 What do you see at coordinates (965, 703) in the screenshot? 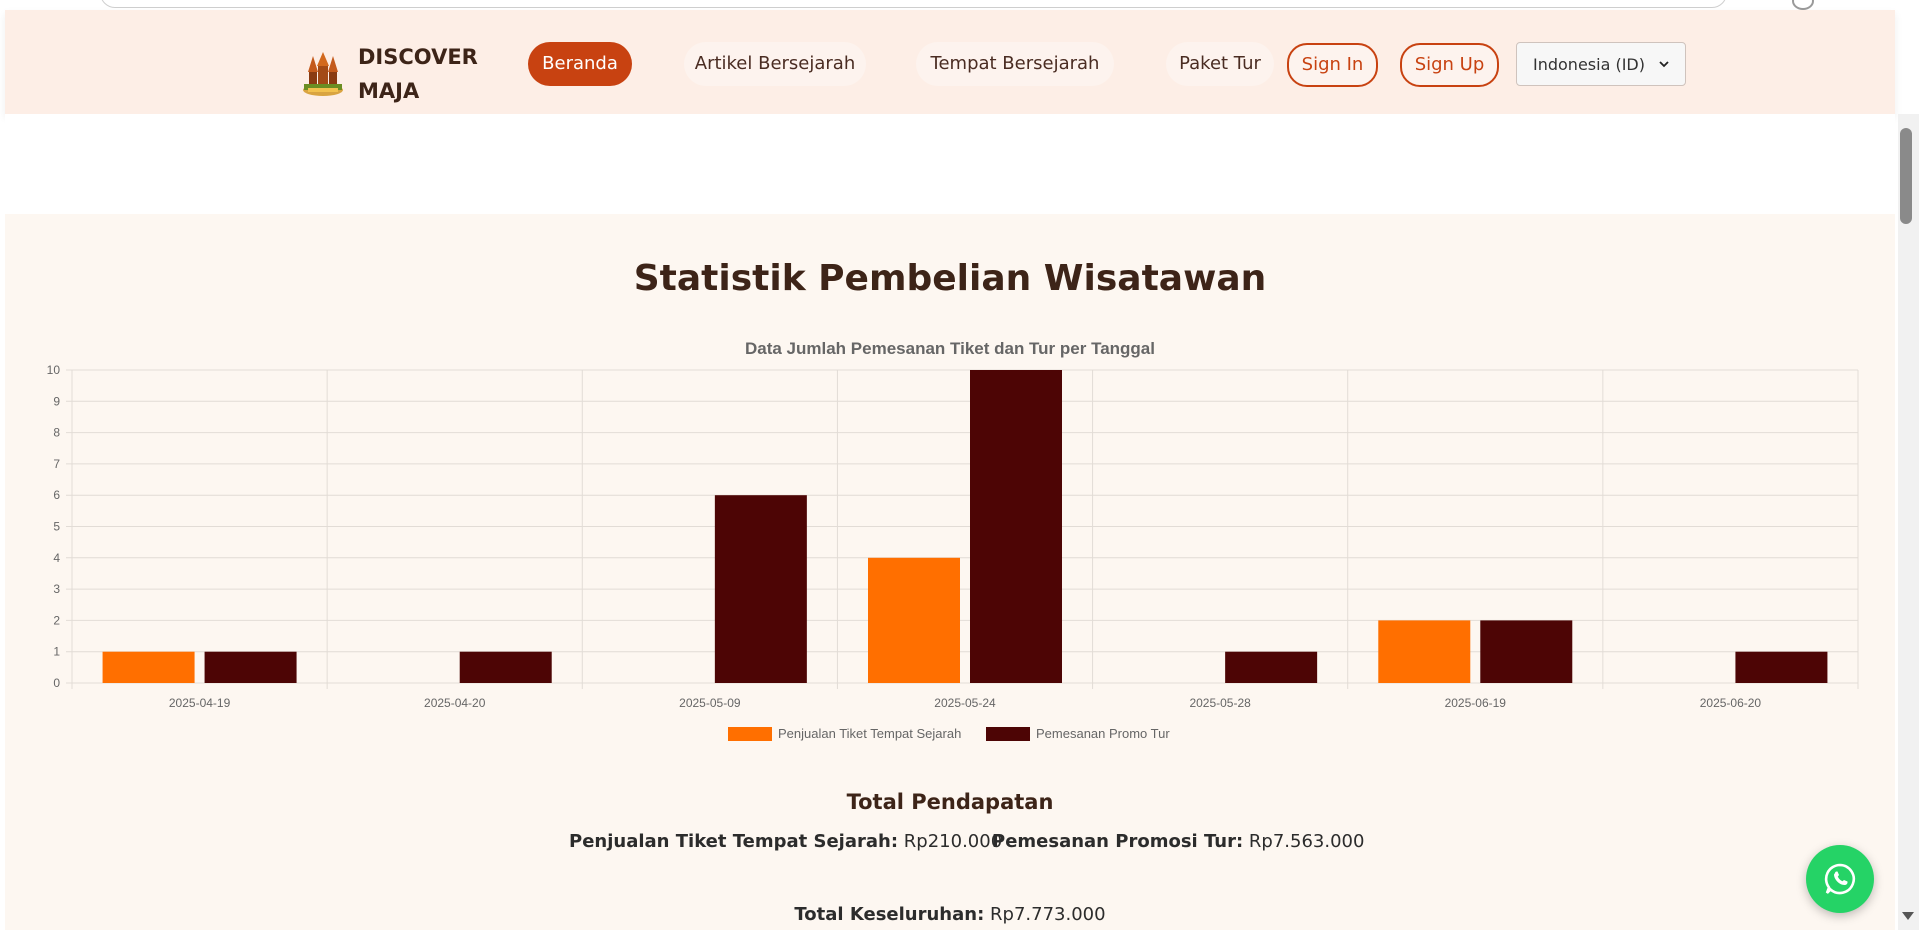
I see `x-tick-label: 2025-05-24` at bounding box center [965, 703].